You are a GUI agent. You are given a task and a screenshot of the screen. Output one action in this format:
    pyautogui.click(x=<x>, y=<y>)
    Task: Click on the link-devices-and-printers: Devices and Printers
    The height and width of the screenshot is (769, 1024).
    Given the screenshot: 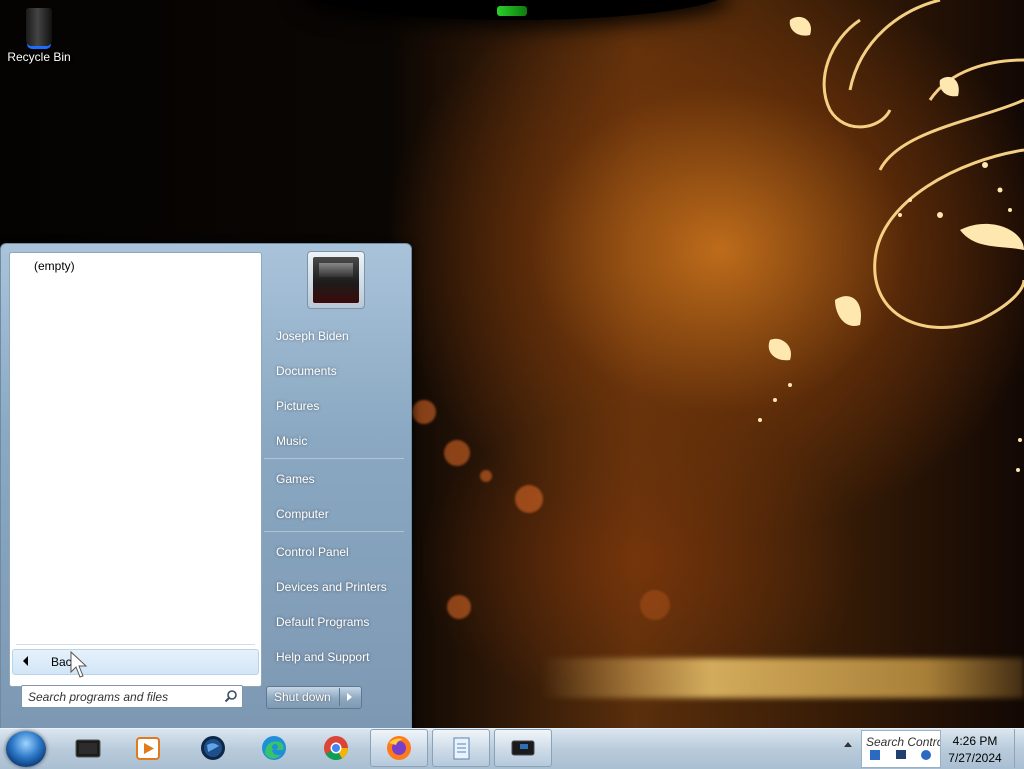 What is the action you would take?
    pyautogui.click(x=334, y=585)
    